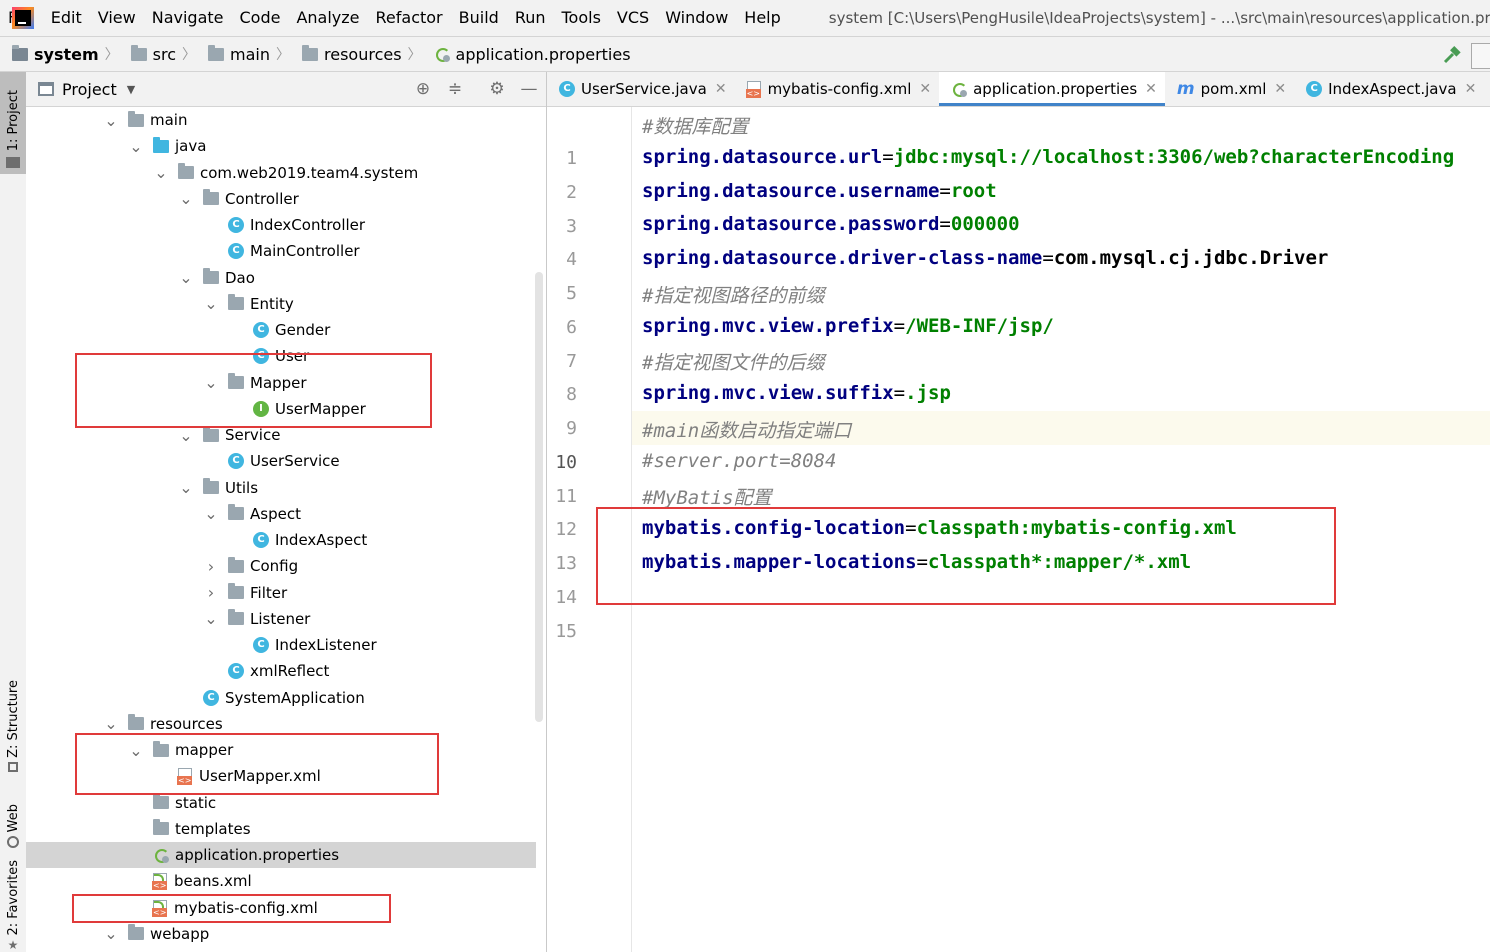 Image resolution: width=1490 pixels, height=952 pixels. I want to click on tree-item: beans.xml, so click(281, 881).